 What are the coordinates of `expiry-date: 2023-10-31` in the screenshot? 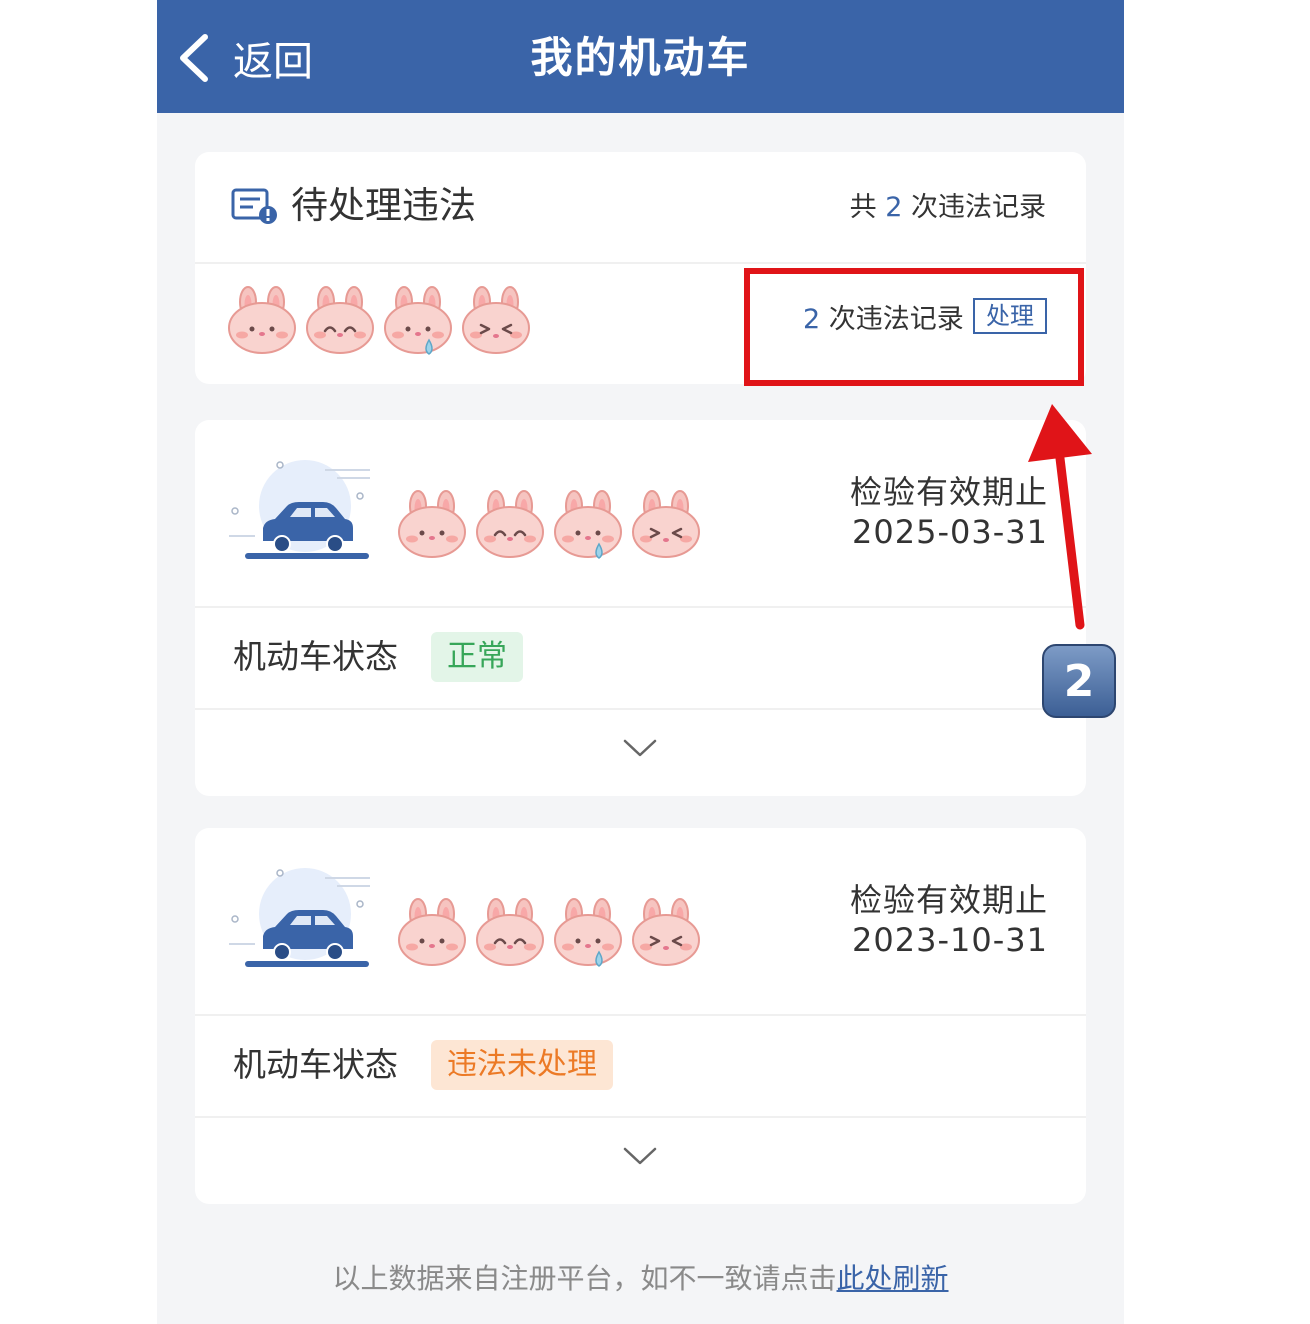 It's located at (950, 940).